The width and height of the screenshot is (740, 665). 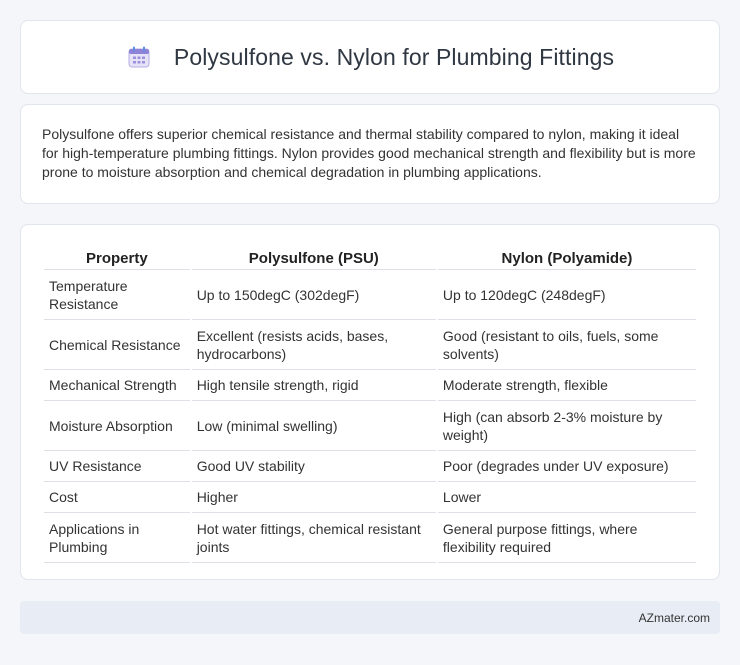 I want to click on property-cell: Mechanical Strength, so click(x=117, y=385).